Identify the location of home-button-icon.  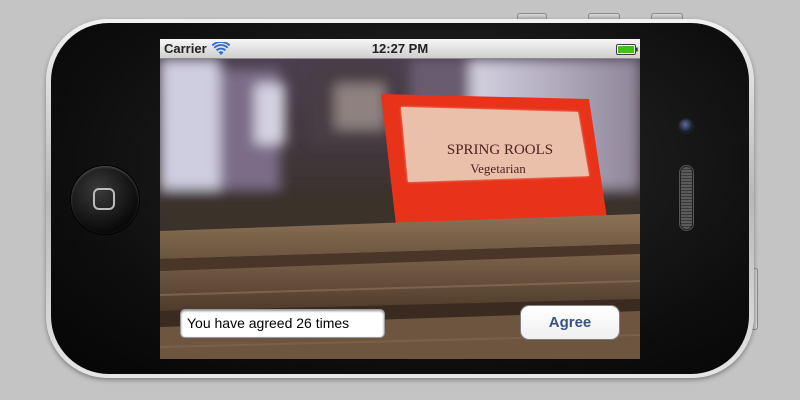
(104, 199).